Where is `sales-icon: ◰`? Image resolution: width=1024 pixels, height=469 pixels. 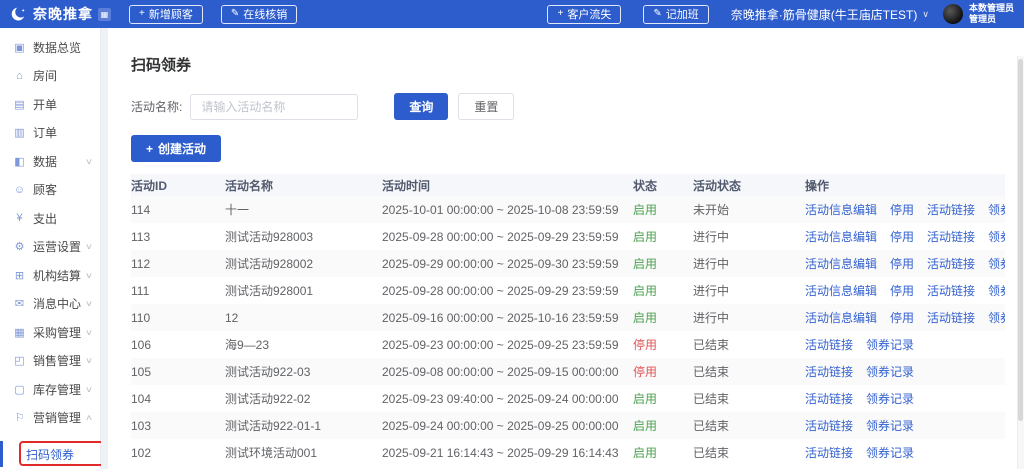 sales-icon: ◰ is located at coordinates (19, 361).